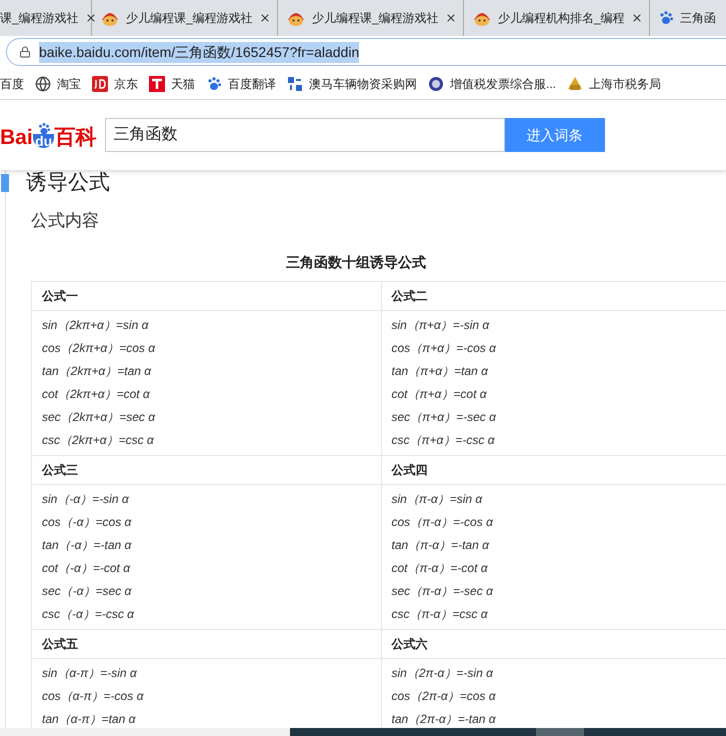  Describe the element at coordinates (99, 348) in the screenshot. I see `formula-text: cos（2kπ+α）=cos α` at that location.